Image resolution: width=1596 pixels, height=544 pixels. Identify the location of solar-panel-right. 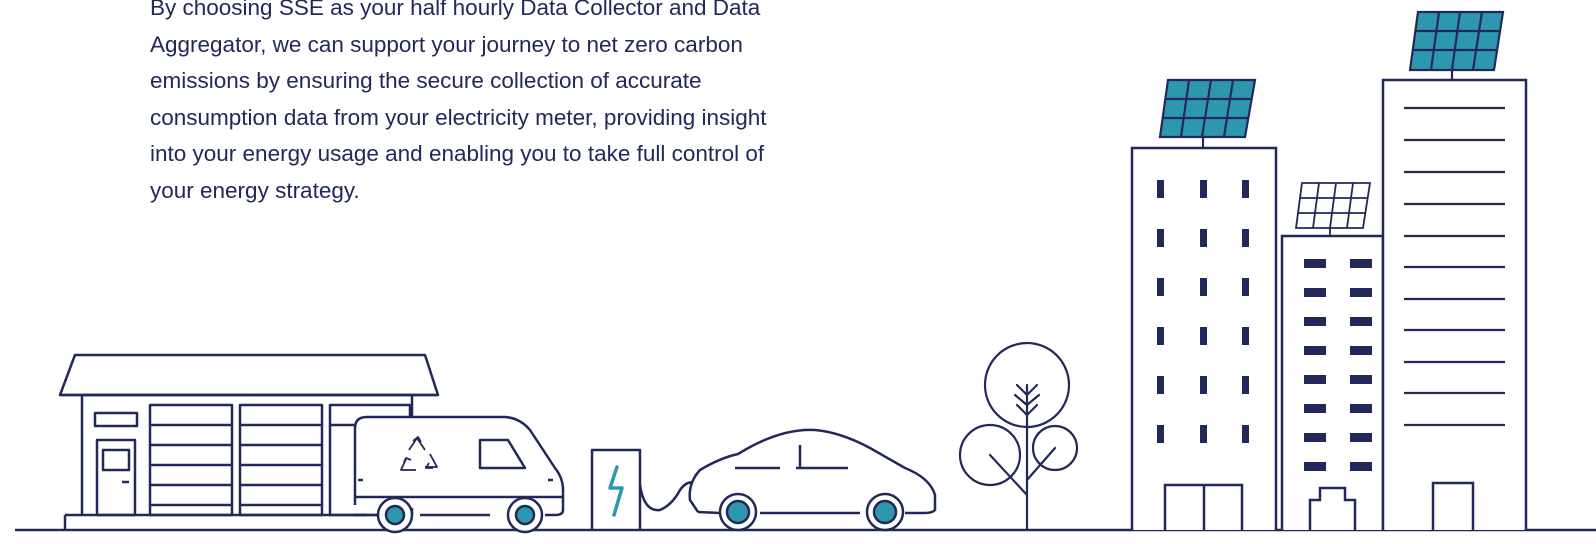
(1456, 45).